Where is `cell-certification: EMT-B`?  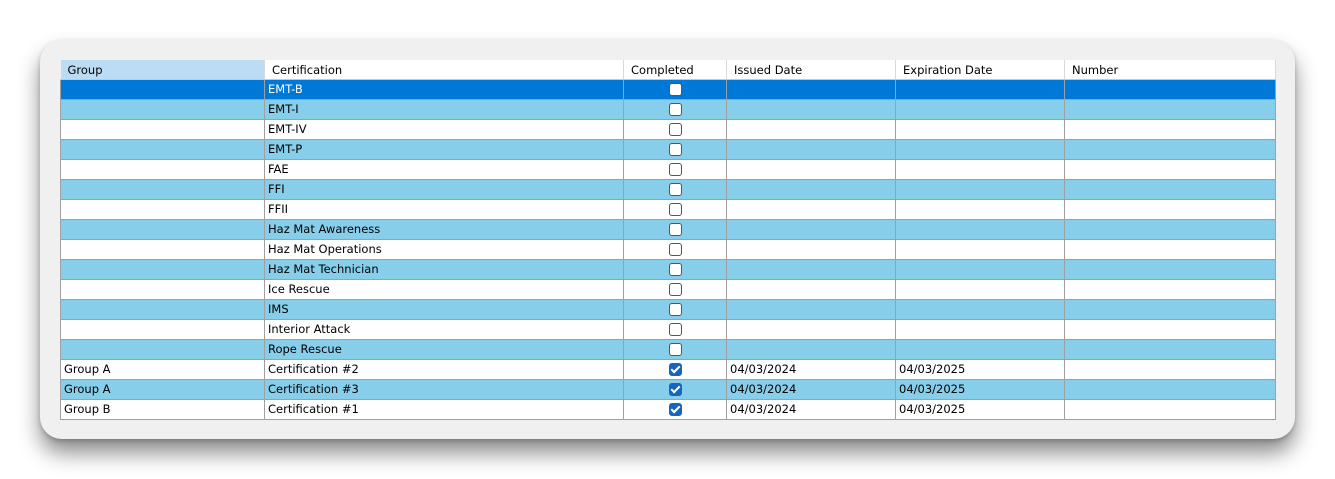 cell-certification: EMT-B is located at coordinates (444, 89).